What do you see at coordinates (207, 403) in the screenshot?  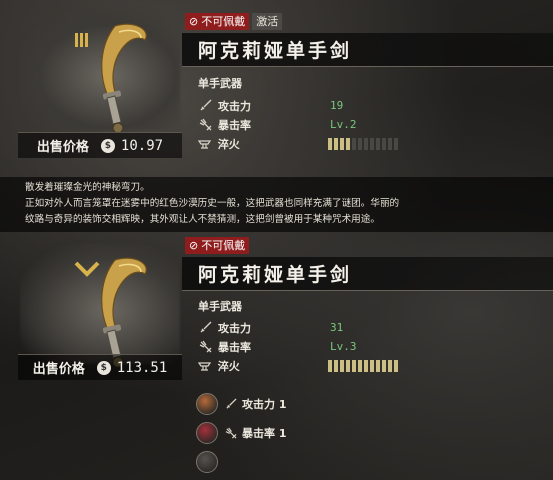 I see `attack-gem-icon` at bounding box center [207, 403].